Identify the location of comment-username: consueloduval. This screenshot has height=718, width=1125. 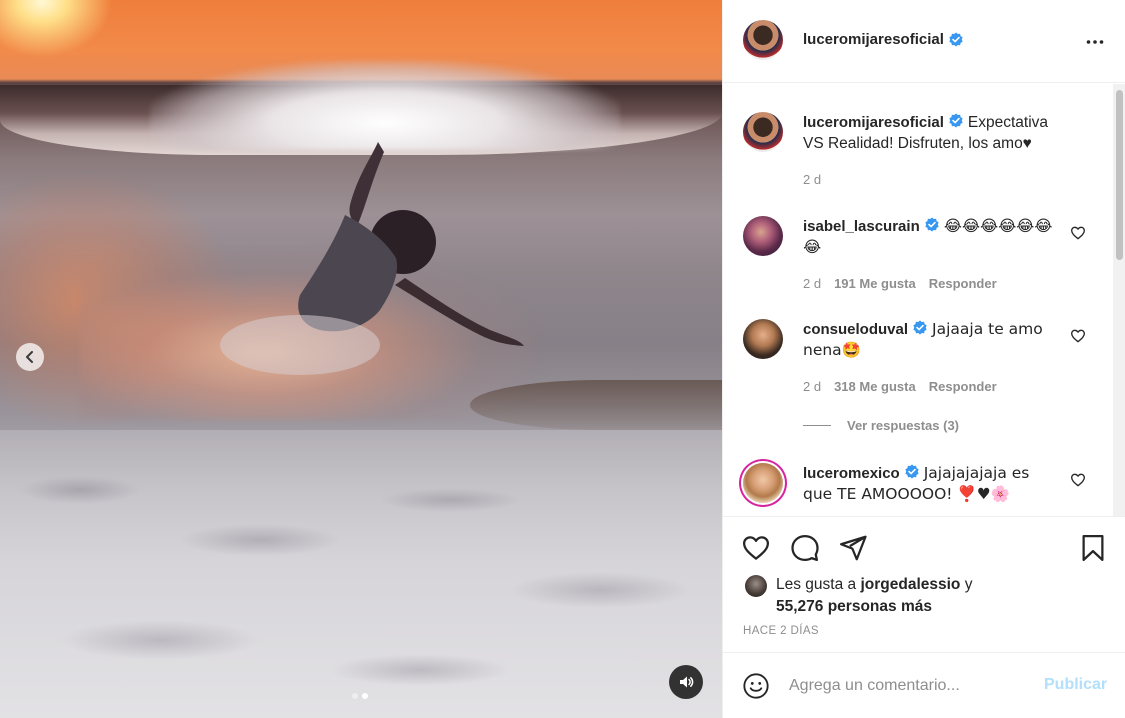
(855, 329).